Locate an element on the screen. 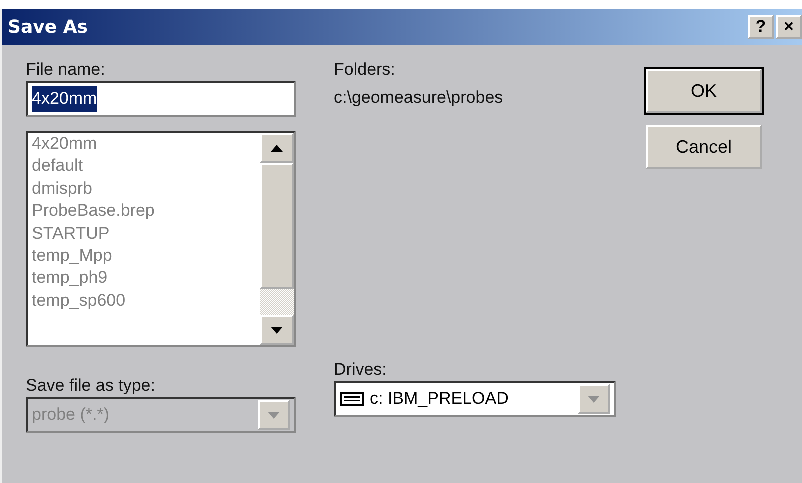  ok-button: OK is located at coordinates (704, 91).